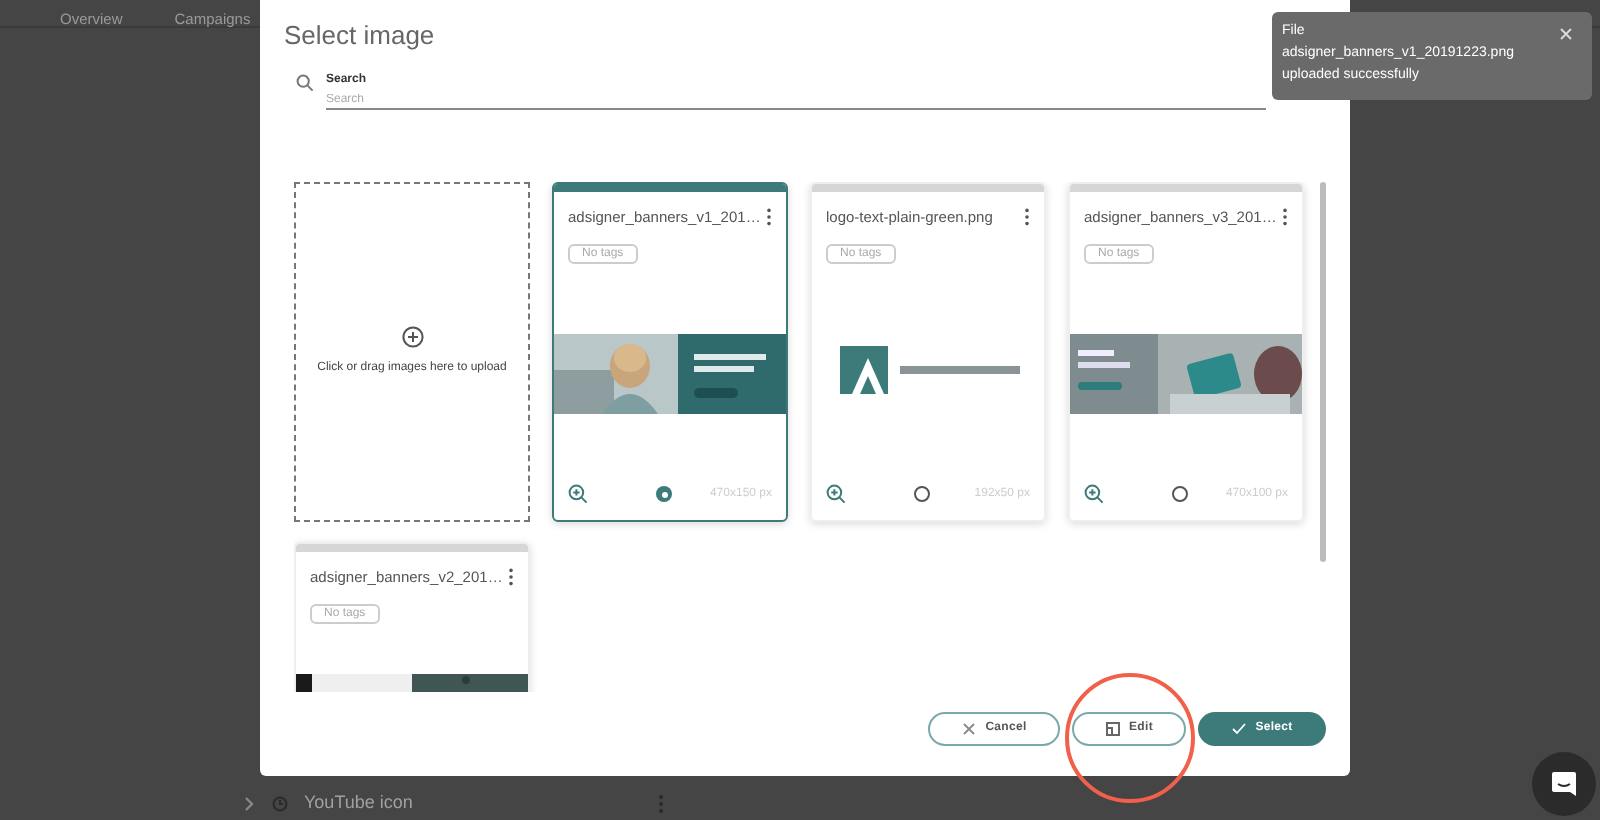 This screenshot has height=820, width=1600. Describe the element at coordinates (305, 83) in the screenshot. I see `search-icon` at that location.